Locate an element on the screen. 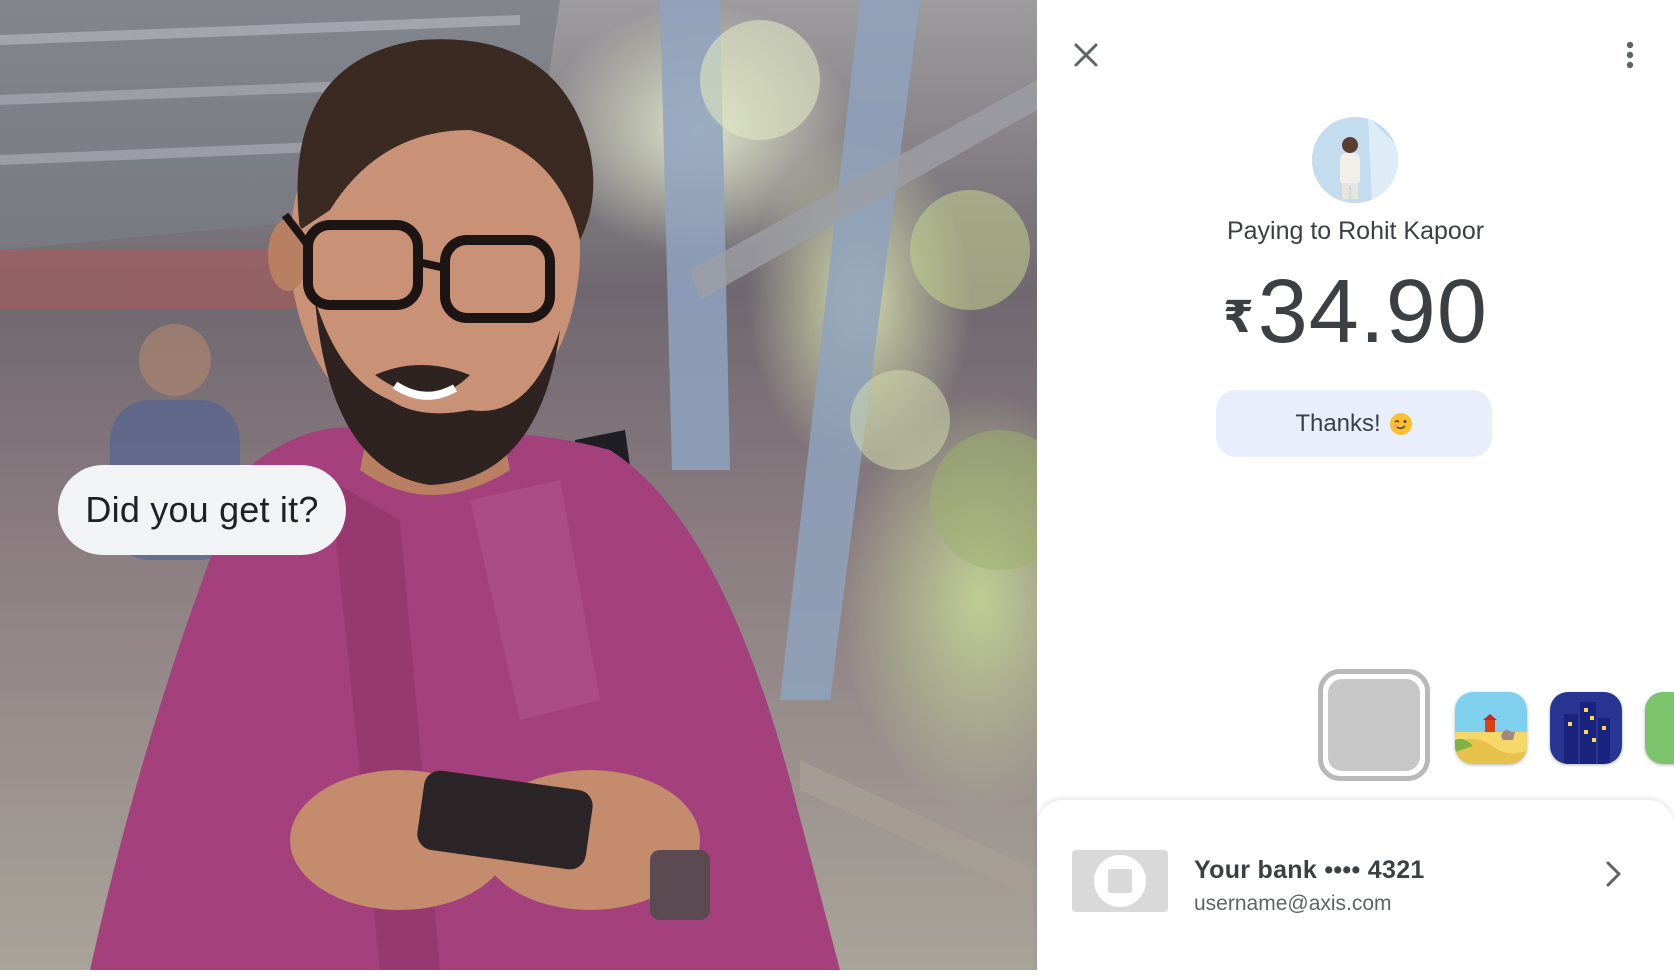 The height and width of the screenshot is (976, 1674). theme-desert is located at coordinates (1491, 728).